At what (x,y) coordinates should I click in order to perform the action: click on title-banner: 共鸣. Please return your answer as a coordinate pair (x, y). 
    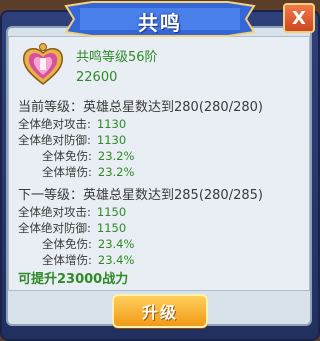
    Looking at the image, I should click on (160, 19).